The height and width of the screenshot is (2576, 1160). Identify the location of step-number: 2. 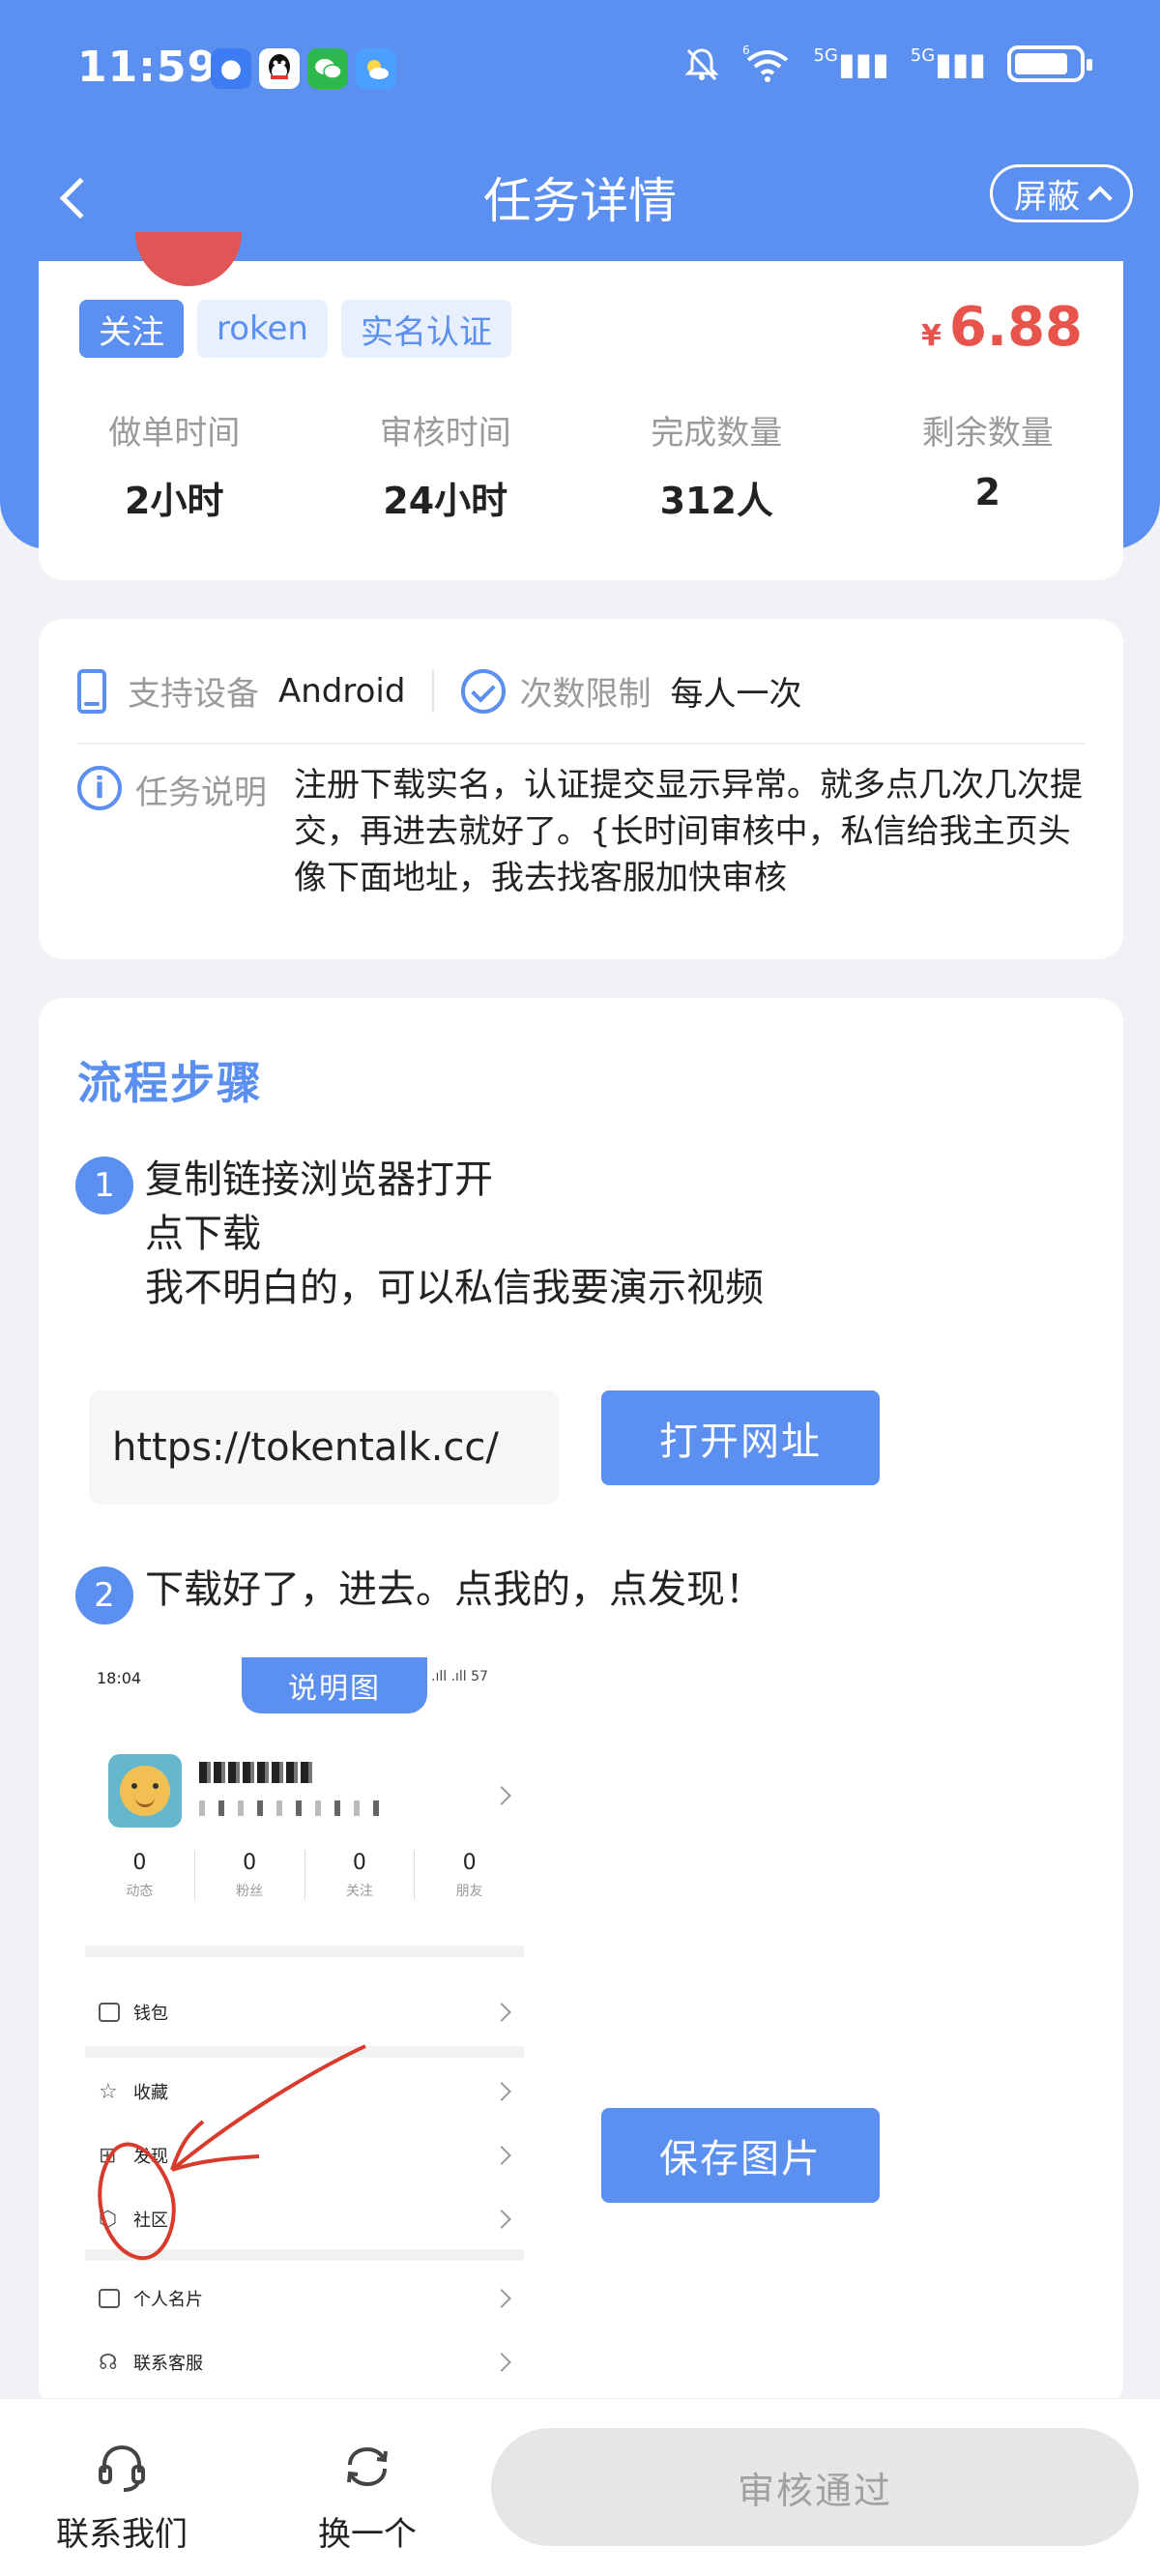
(104, 1595).